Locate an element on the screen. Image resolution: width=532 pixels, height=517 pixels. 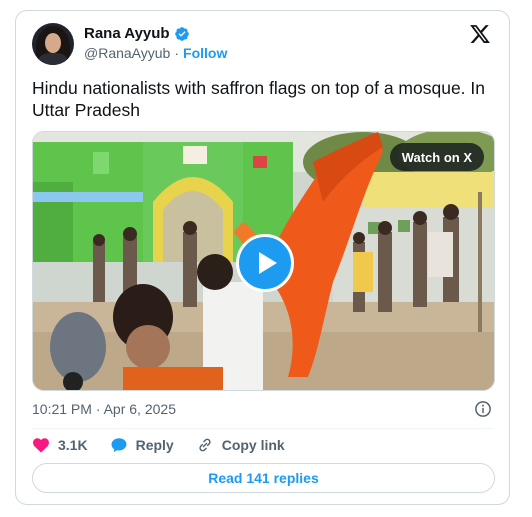
x-logo-icon is located at coordinates (480, 34).